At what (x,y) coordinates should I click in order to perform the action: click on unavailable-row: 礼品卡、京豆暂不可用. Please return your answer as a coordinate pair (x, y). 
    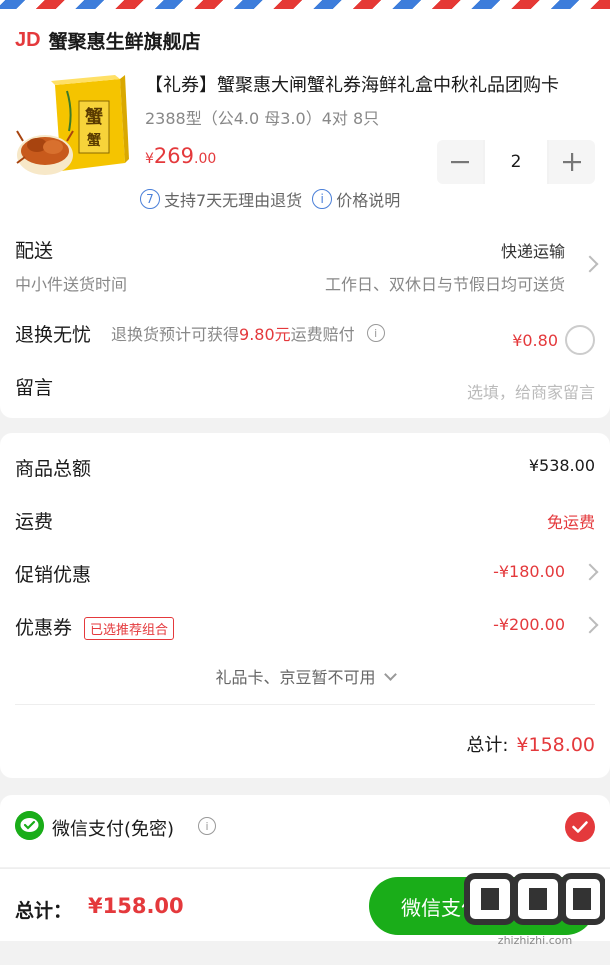
    Looking at the image, I should click on (305, 676).